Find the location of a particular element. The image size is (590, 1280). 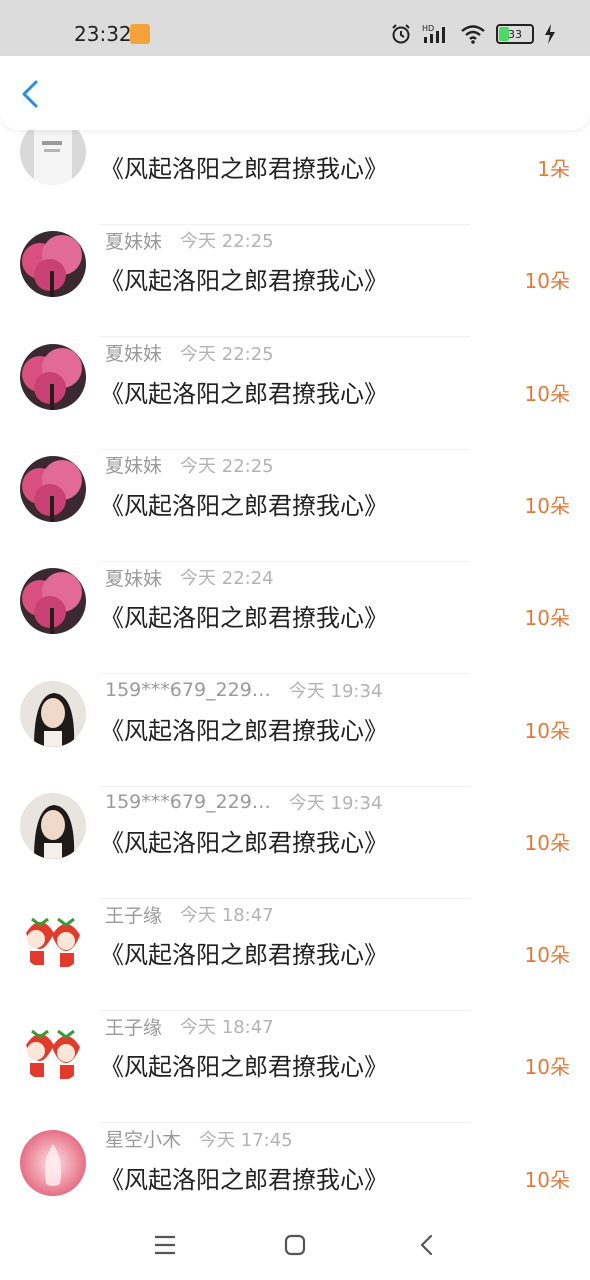

sender-name: 星空小木 is located at coordinates (143, 1138).